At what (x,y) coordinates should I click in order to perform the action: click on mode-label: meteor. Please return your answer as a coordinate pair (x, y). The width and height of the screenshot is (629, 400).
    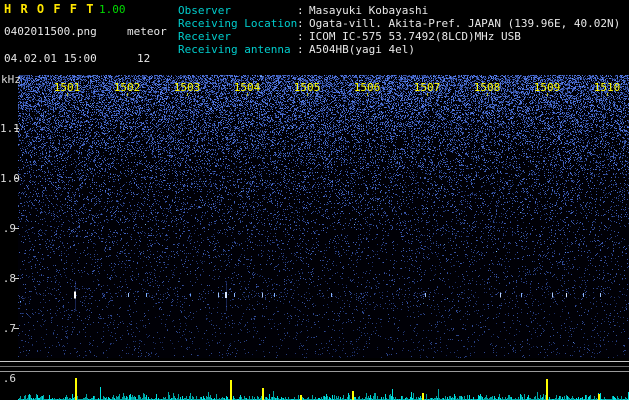
    Looking at the image, I should click on (147, 31).